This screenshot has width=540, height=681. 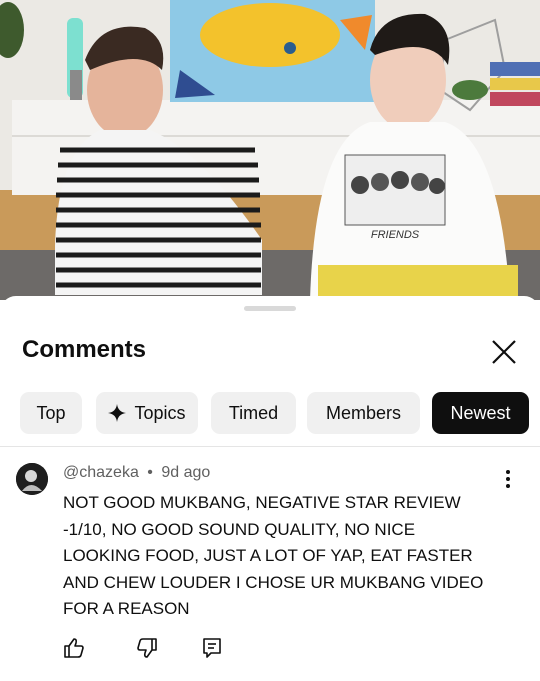 What do you see at coordinates (160, 412) in the screenshot?
I see `chip-topics-label: Topics` at bounding box center [160, 412].